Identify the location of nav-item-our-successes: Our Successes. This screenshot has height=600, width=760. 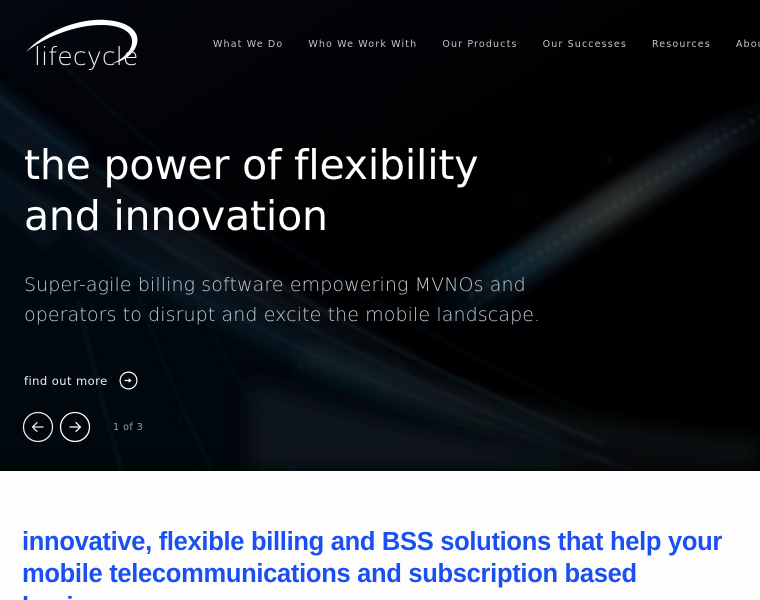
(585, 44).